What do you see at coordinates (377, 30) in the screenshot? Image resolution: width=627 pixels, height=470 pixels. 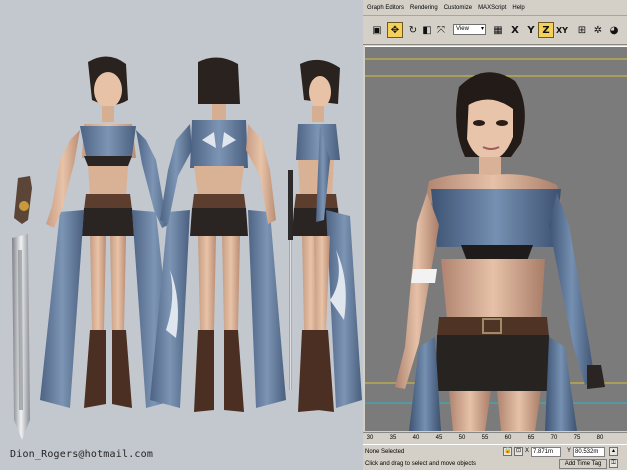 I see `select-by-name-icon: ▣` at bounding box center [377, 30].